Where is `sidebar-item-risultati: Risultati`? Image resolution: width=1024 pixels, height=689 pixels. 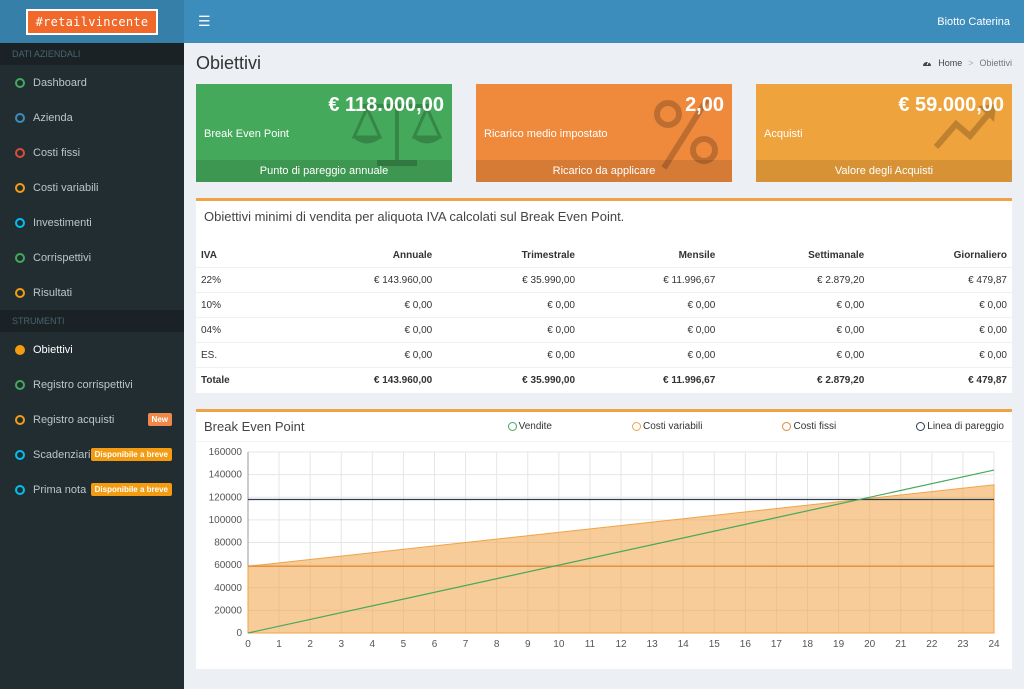 sidebar-item-risultati: Risultati is located at coordinates (92, 292).